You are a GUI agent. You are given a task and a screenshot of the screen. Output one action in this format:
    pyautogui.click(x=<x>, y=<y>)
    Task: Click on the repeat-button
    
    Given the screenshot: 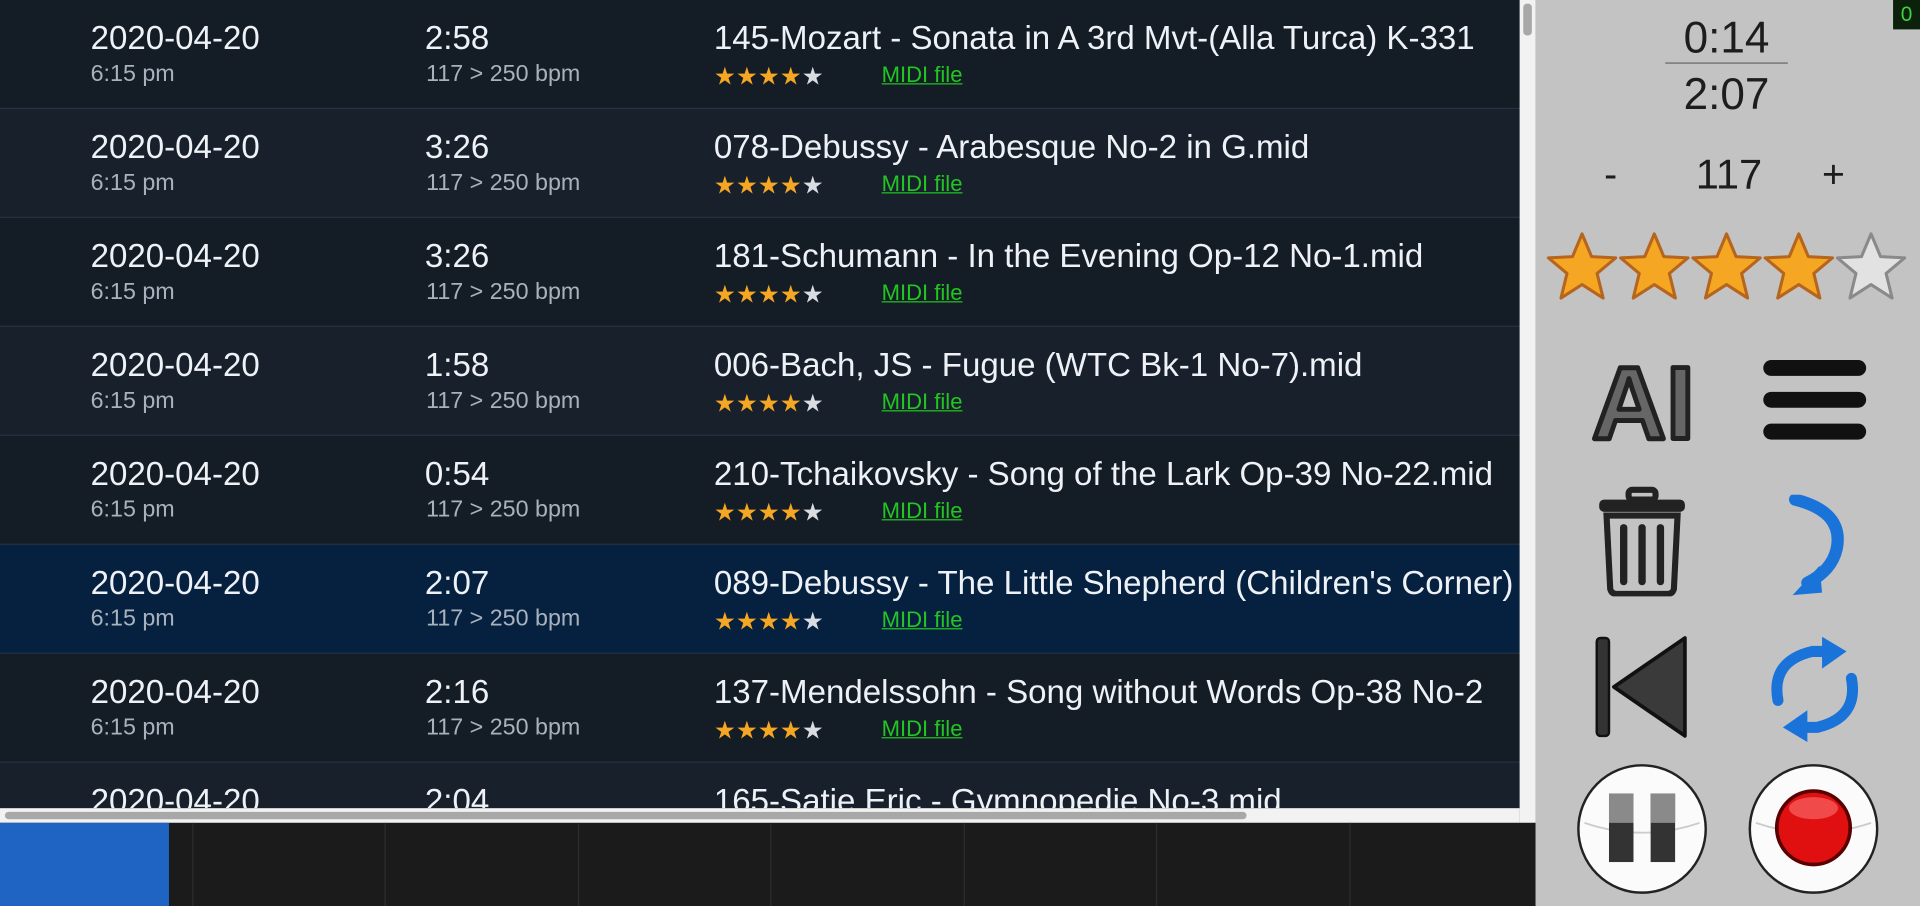 What is the action you would take?
    pyautogui.click(x=1815, y=689)
    